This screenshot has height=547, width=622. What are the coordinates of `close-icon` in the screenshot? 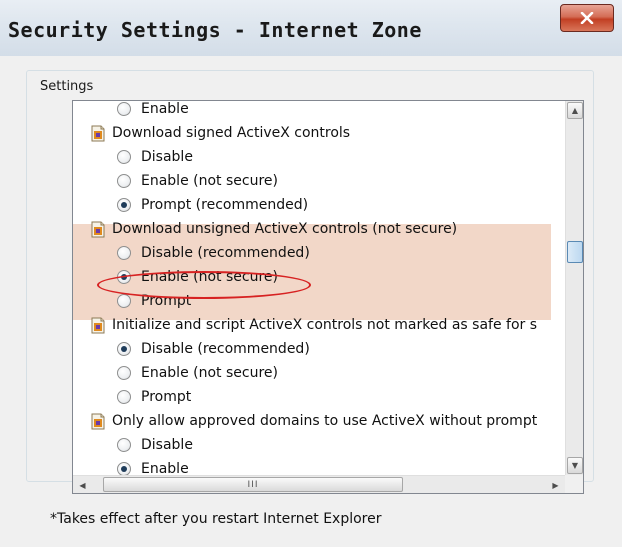 It's located at (587, 18).